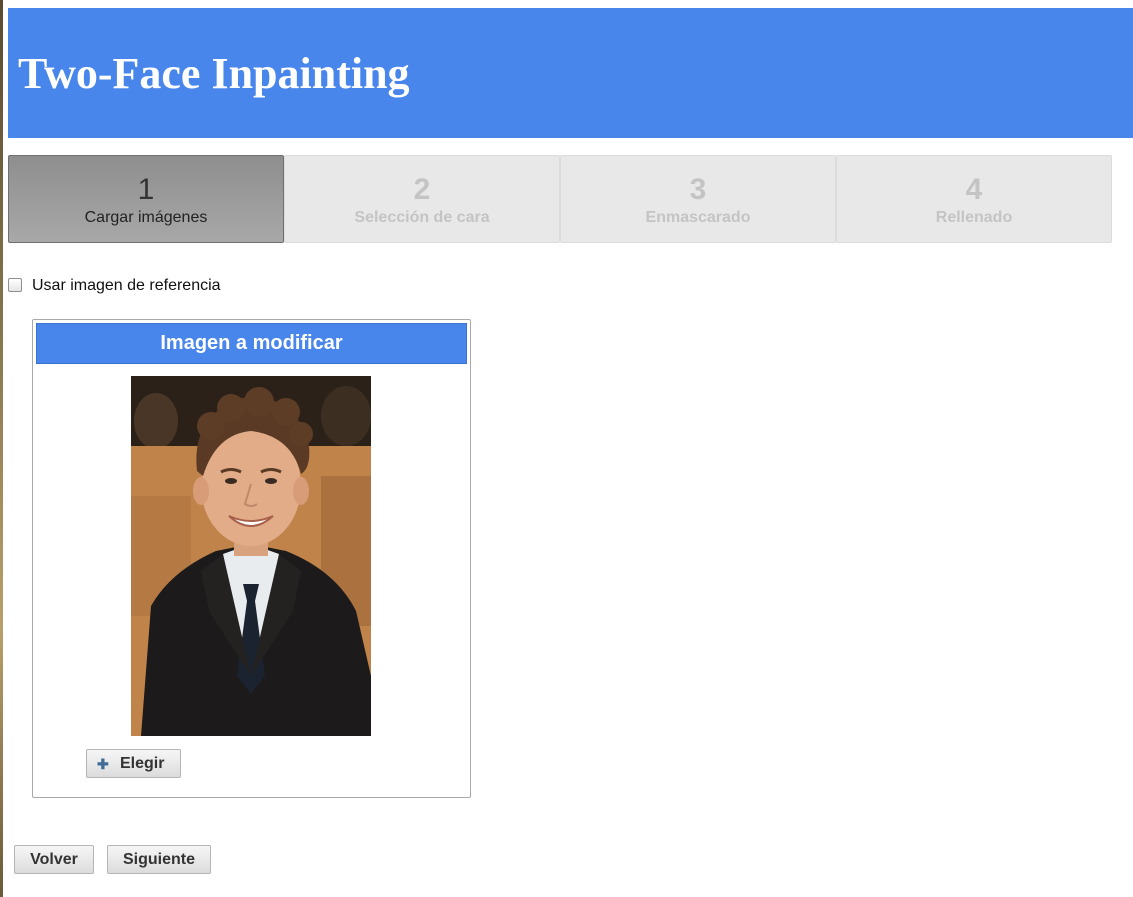  Describe the element at coordinates (422, 217) in the screenshot. I see `step-label: Selección de cara` at that location.